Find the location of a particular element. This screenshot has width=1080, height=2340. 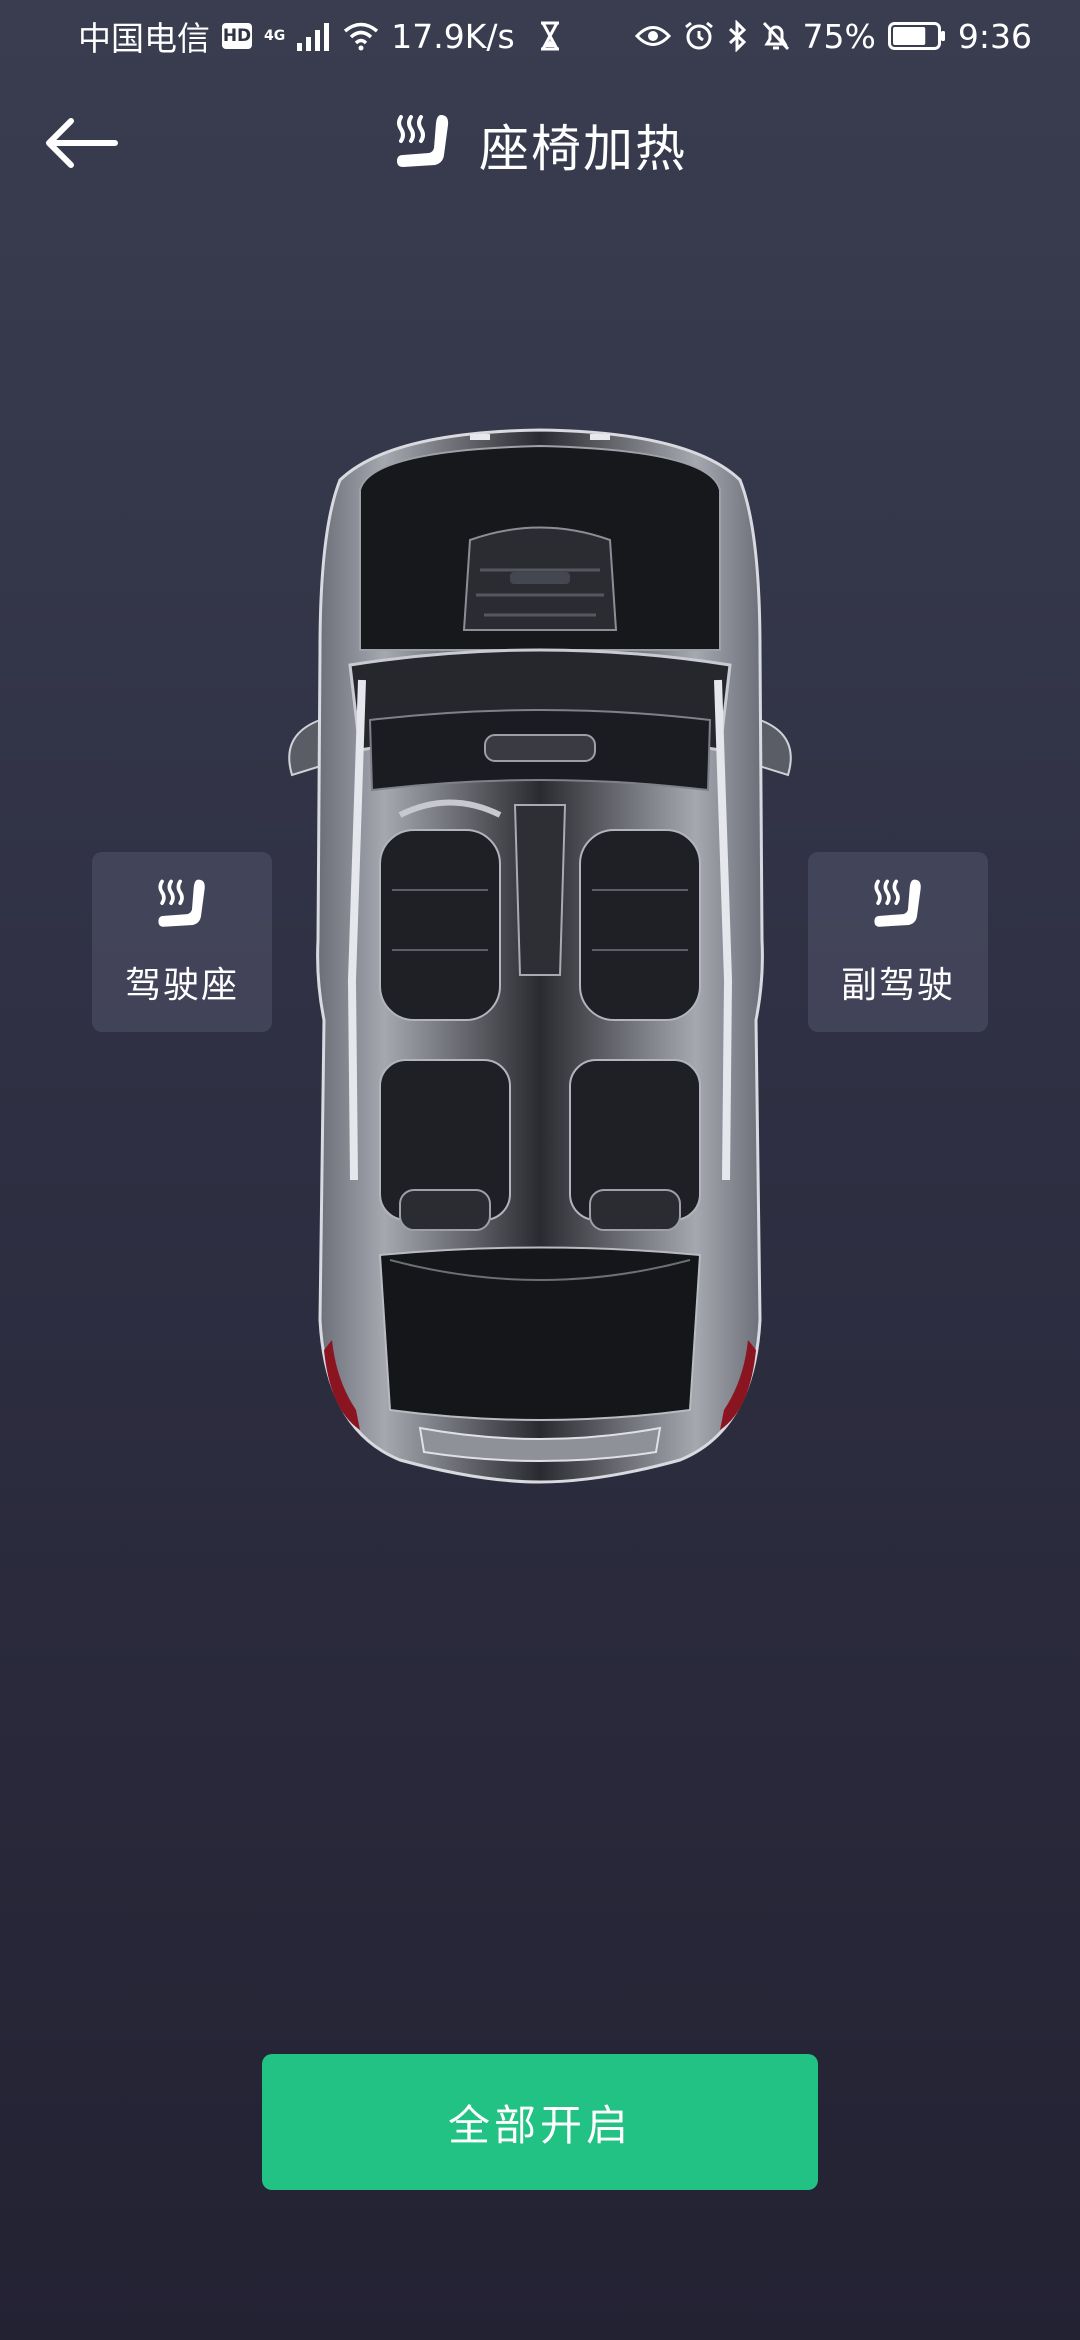

alarm-icon is located at coordinates (699, 36).